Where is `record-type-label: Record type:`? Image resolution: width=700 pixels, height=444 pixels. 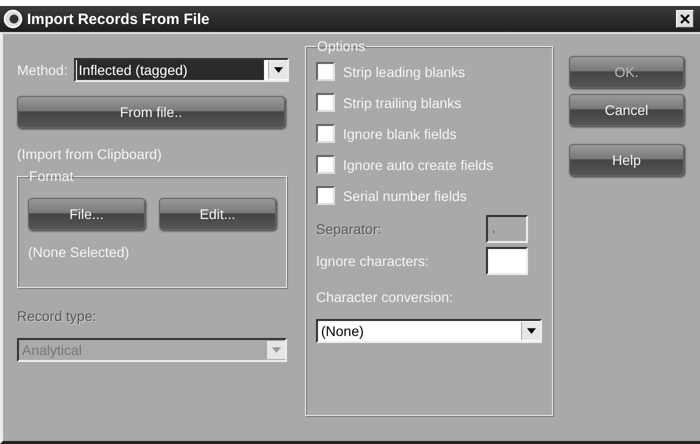 record-type-label: Record type: is located at coordinates (57, 316).